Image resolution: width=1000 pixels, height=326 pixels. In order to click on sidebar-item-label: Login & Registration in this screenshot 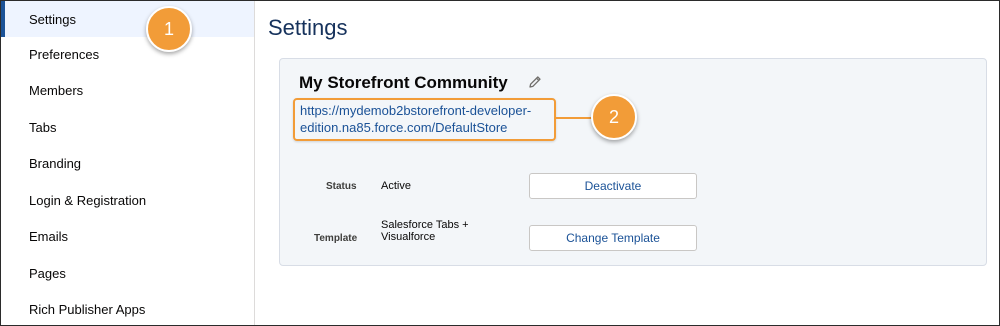, I will do `click(88, 200)`.